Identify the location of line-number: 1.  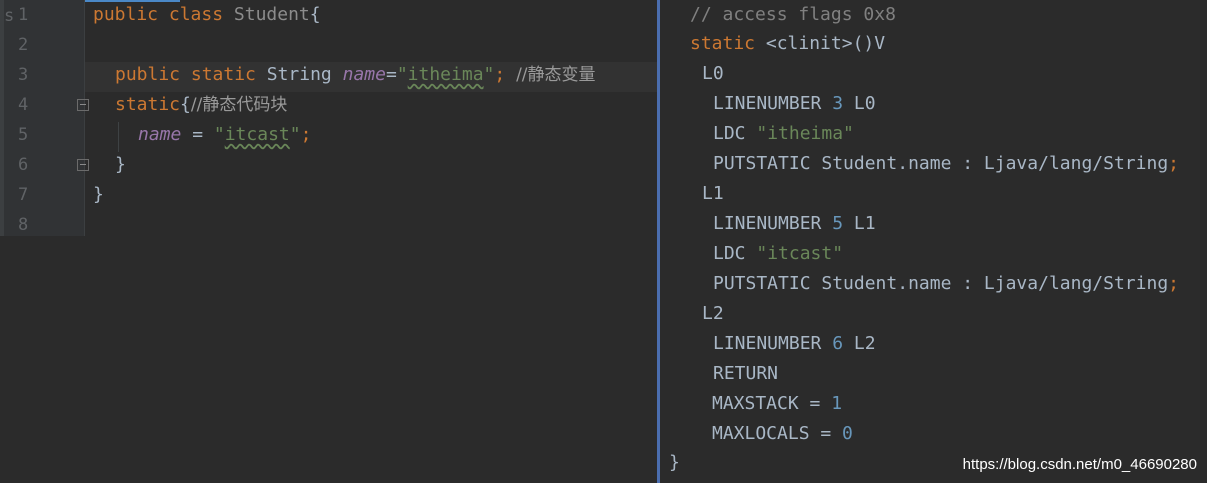
(23, 15).